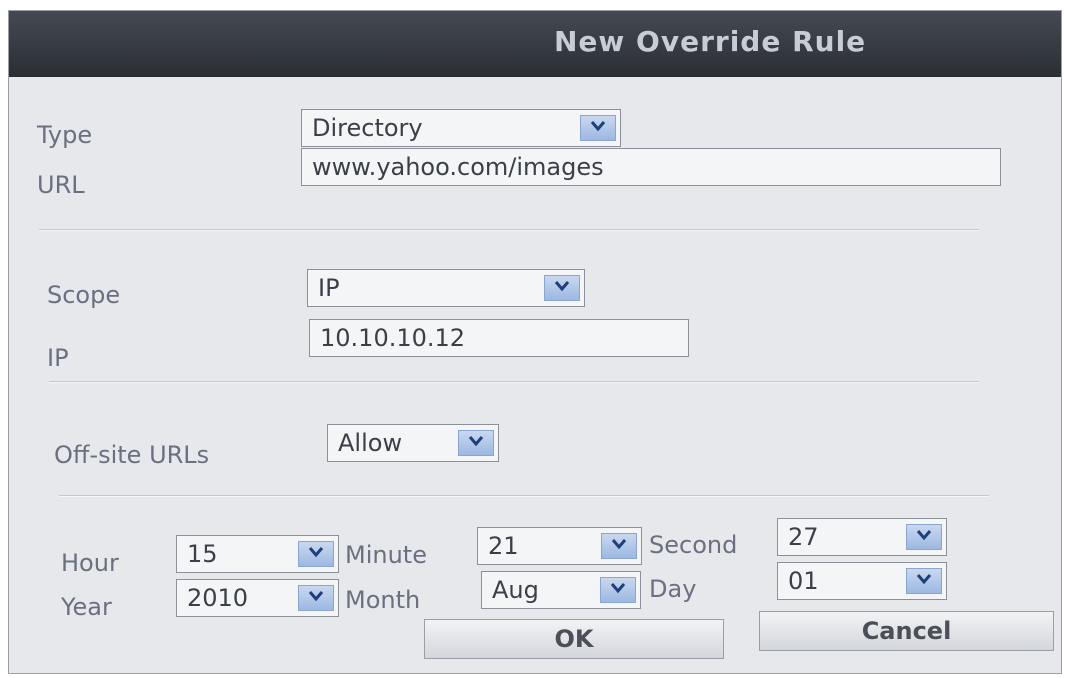 This screenshot has width=1068, height=678. I want to click on month-label: Month, so click(383, 600).